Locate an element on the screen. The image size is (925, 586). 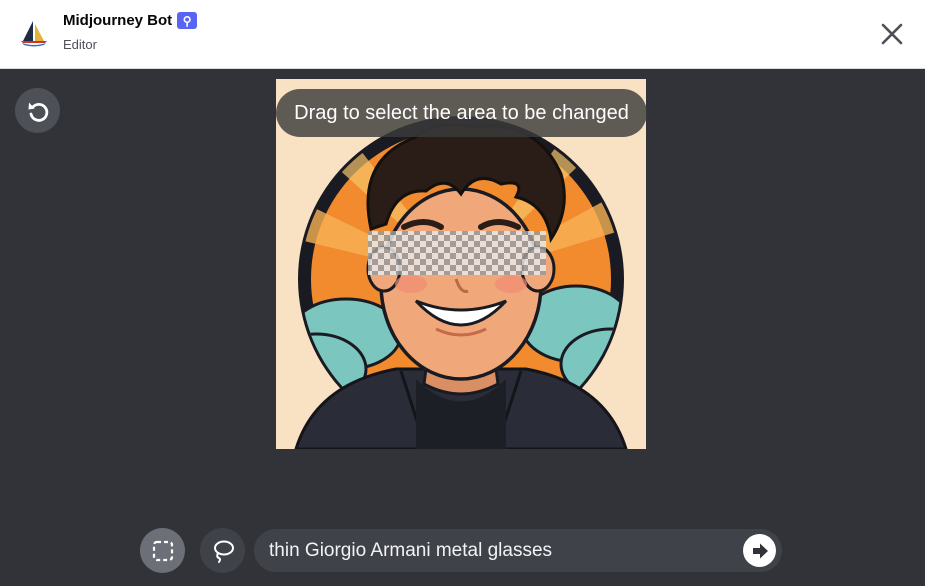
prompt-input is located at coordinates (499, 550).